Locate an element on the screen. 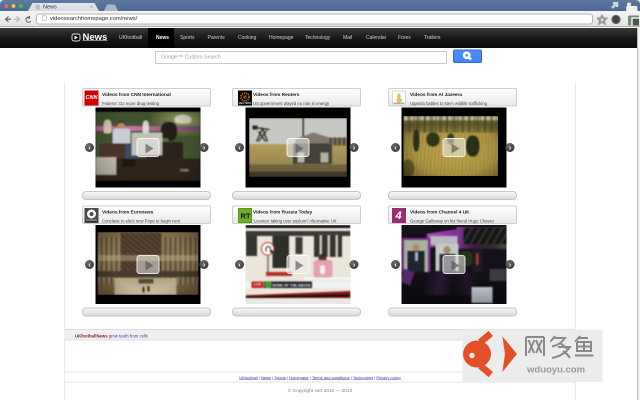 The width and height of the screenshot is (640, 400). svg-text: REUTERS is located at coordinates (245, 103).